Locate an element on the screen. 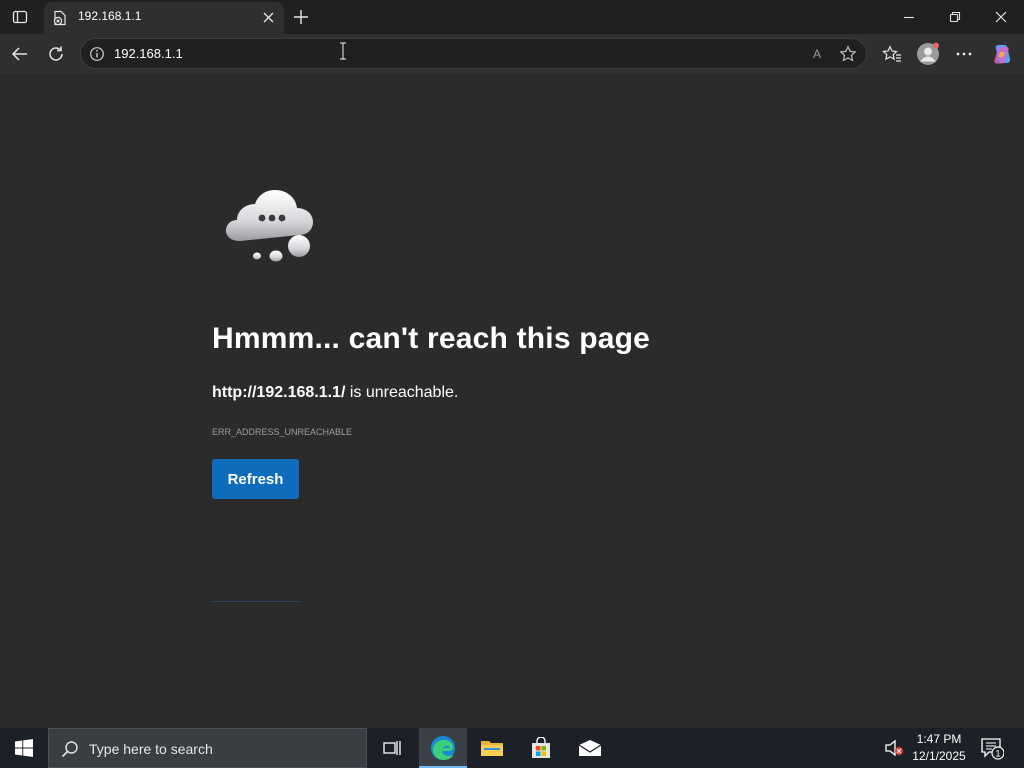 The width and height of the screenshot is (1024, 768). back-arrow-icon is located at coordinates (19, 54).